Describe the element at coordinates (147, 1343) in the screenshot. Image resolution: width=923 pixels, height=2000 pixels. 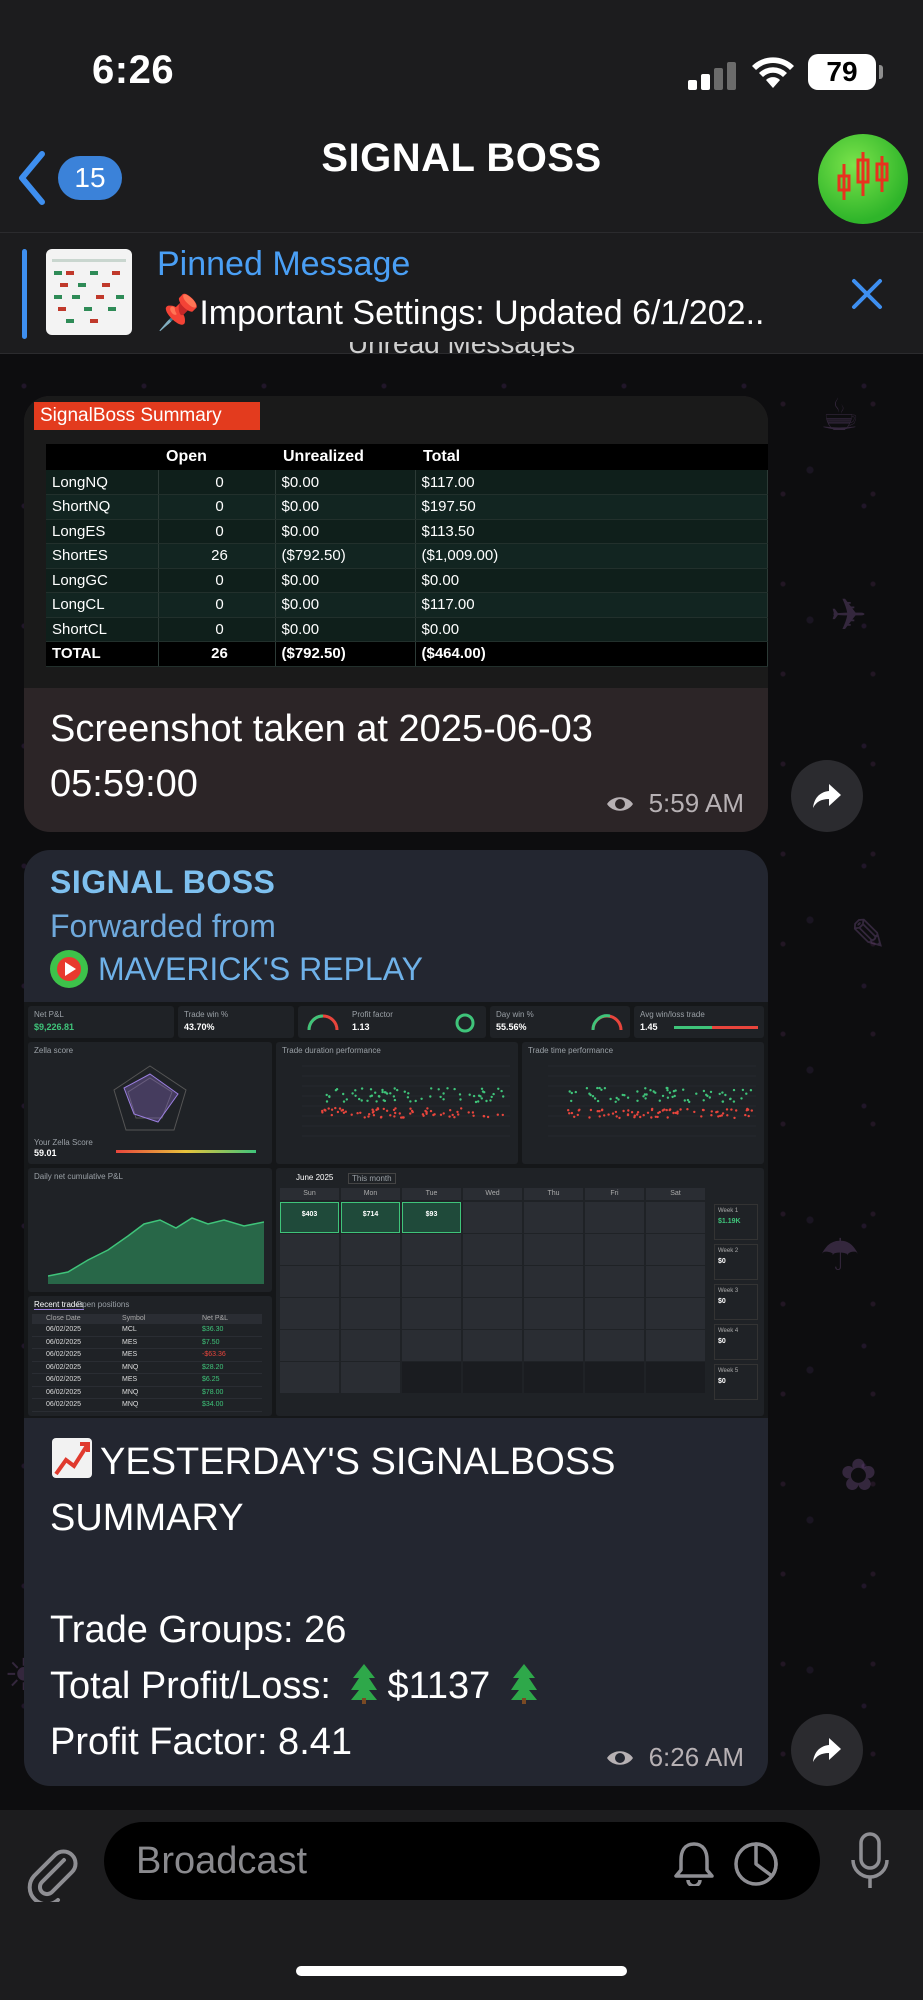
I see `recent-trade-row: 06/02/2025 MES $7.50` at that location.